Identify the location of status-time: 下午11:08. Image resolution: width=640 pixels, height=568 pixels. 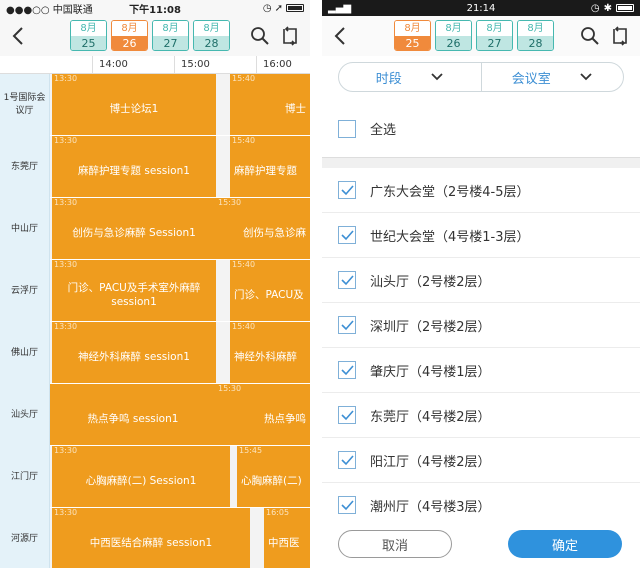
(155, 10).